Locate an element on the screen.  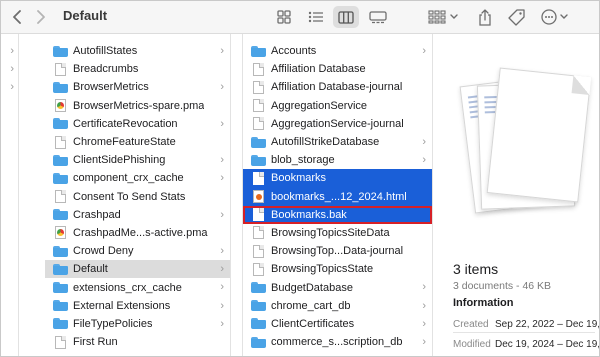
file-item-breadcrumbs: Breadcrumbs is located at coordinates (137, 69).